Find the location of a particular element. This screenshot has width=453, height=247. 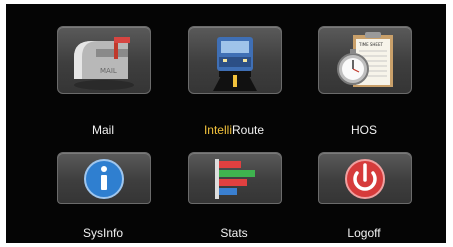

mail-tile: MAIL is located at coordinates (104, 60).